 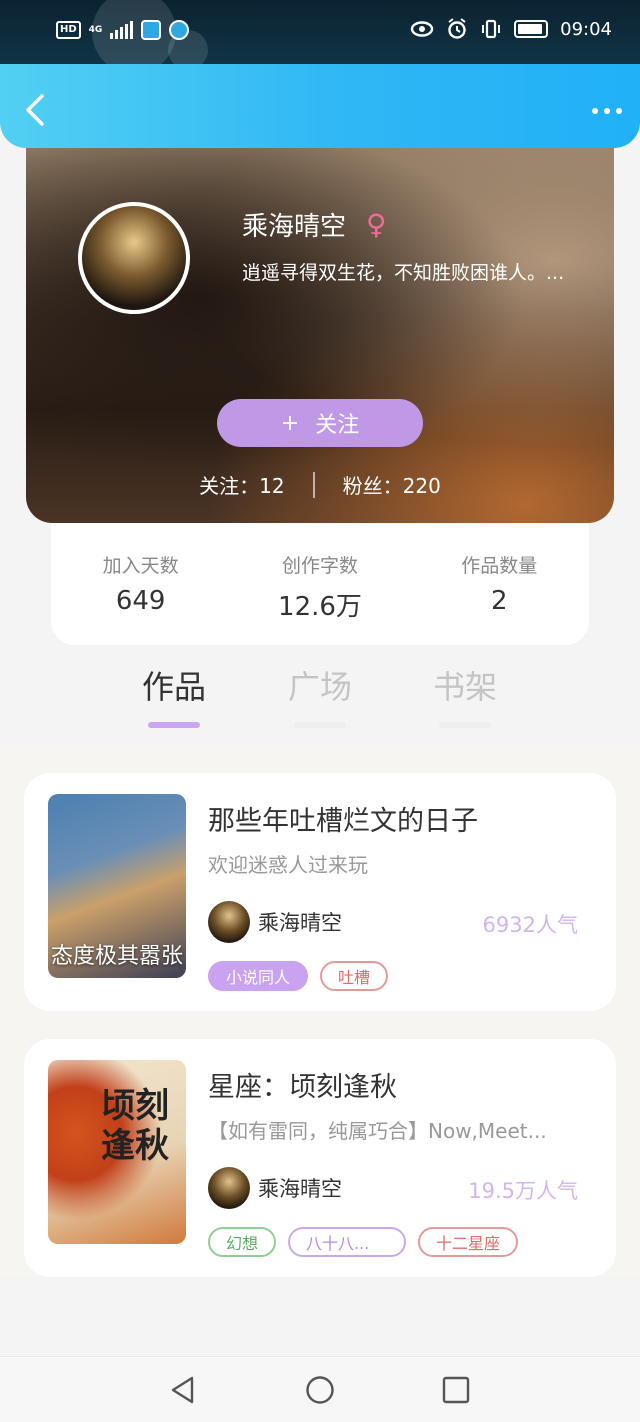 I want to click on tab-bar: 作品 广场 书架, so click(x=320, y=704).